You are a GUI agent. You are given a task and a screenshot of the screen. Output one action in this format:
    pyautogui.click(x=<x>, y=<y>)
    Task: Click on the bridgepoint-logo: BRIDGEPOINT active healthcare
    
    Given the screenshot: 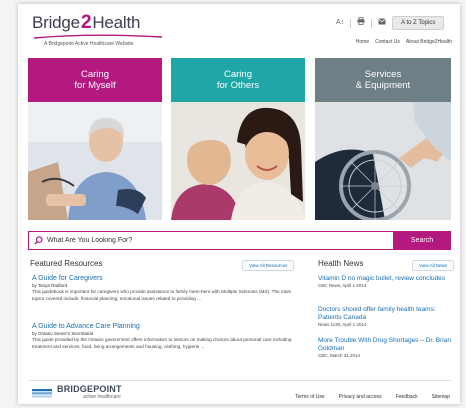 What is the action you would take?
    pyautogui.click(x=77, y=392)
    